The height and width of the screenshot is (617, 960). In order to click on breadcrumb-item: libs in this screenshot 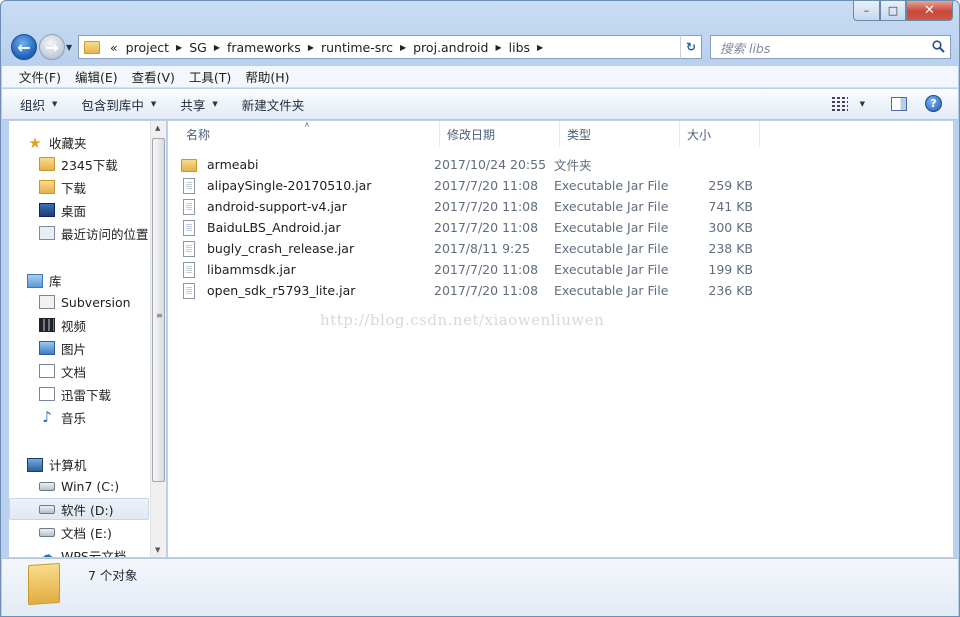, I will do `click(519, 47)`.